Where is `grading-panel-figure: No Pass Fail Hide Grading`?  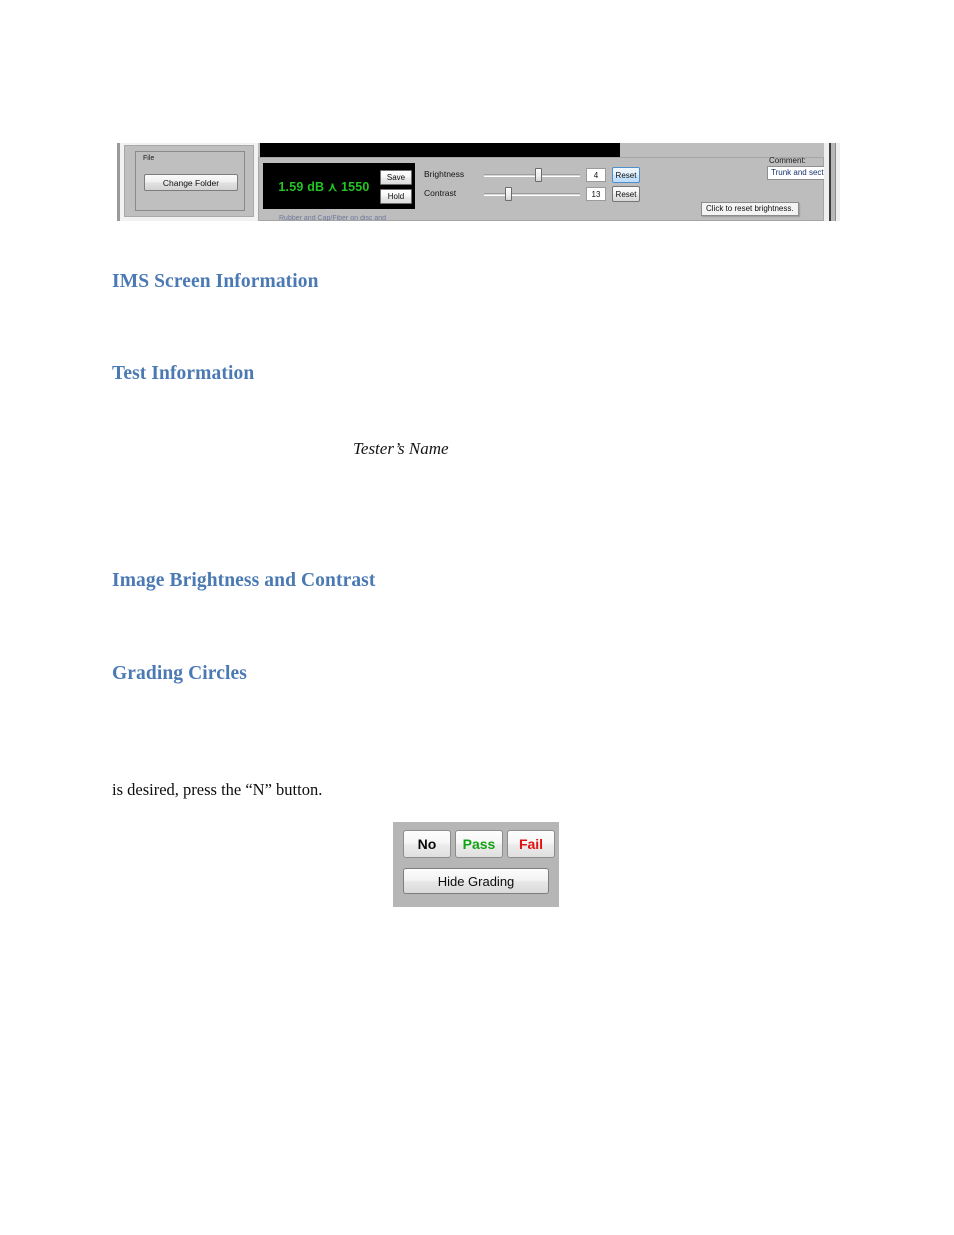 grading-panel-figure: No Pass Fail Hide Grading is located at coordinates (476, 864).